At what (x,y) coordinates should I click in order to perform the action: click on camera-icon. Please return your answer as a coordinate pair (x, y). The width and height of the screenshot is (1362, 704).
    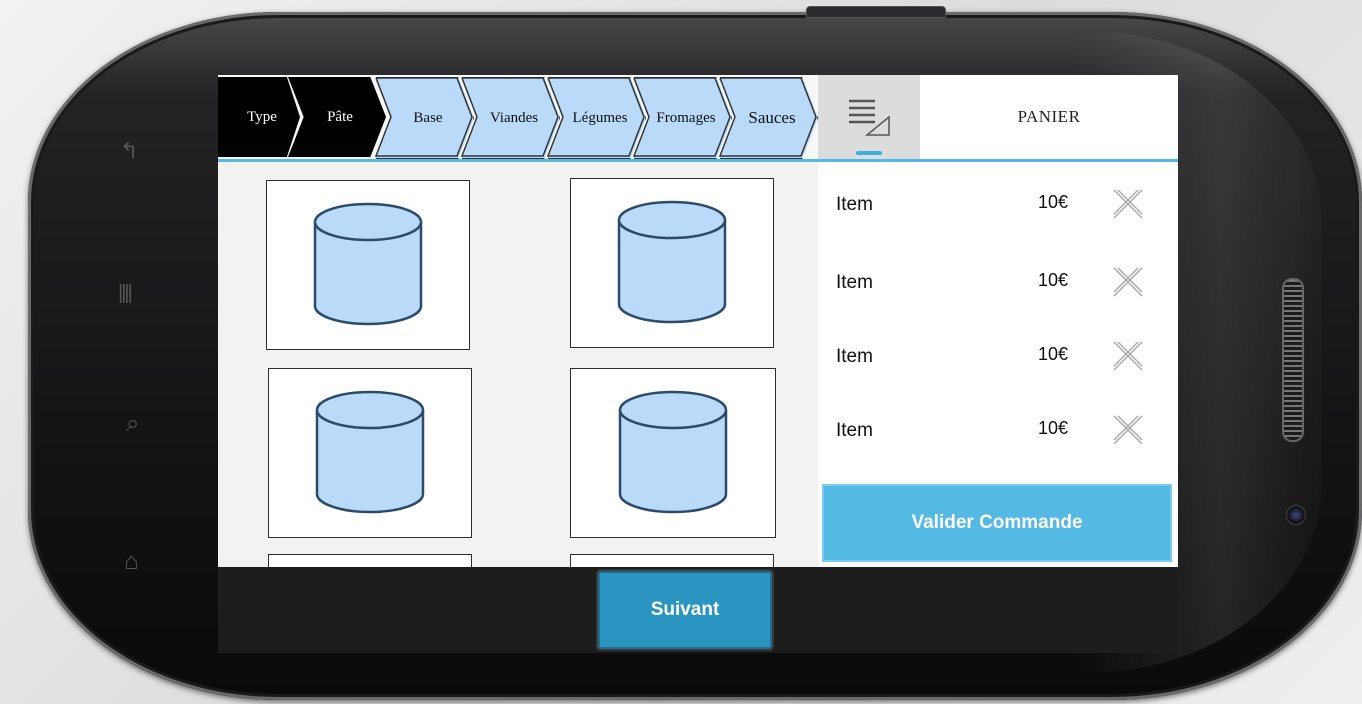
    Looking at the image, I should click on (1296, 515).